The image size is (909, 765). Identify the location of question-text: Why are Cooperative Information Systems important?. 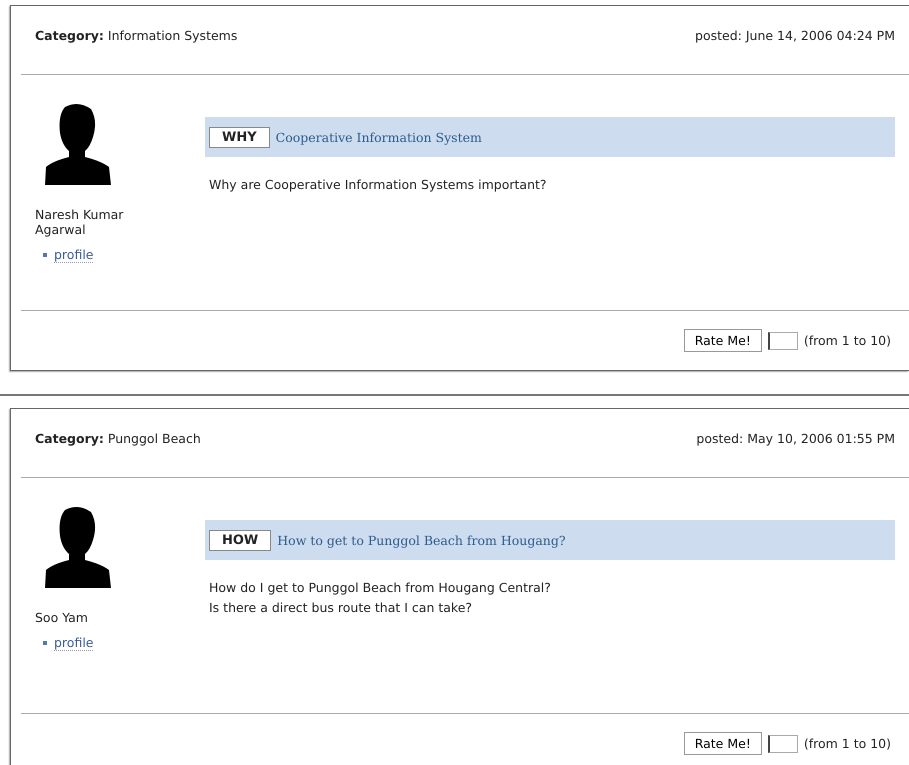
(378, 185).